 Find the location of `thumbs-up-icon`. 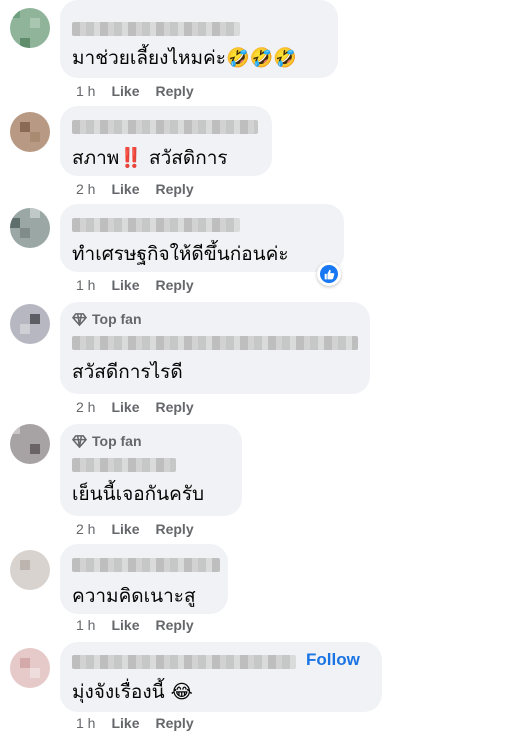

thumbs-up-icon is located at coordinates (329, 274).